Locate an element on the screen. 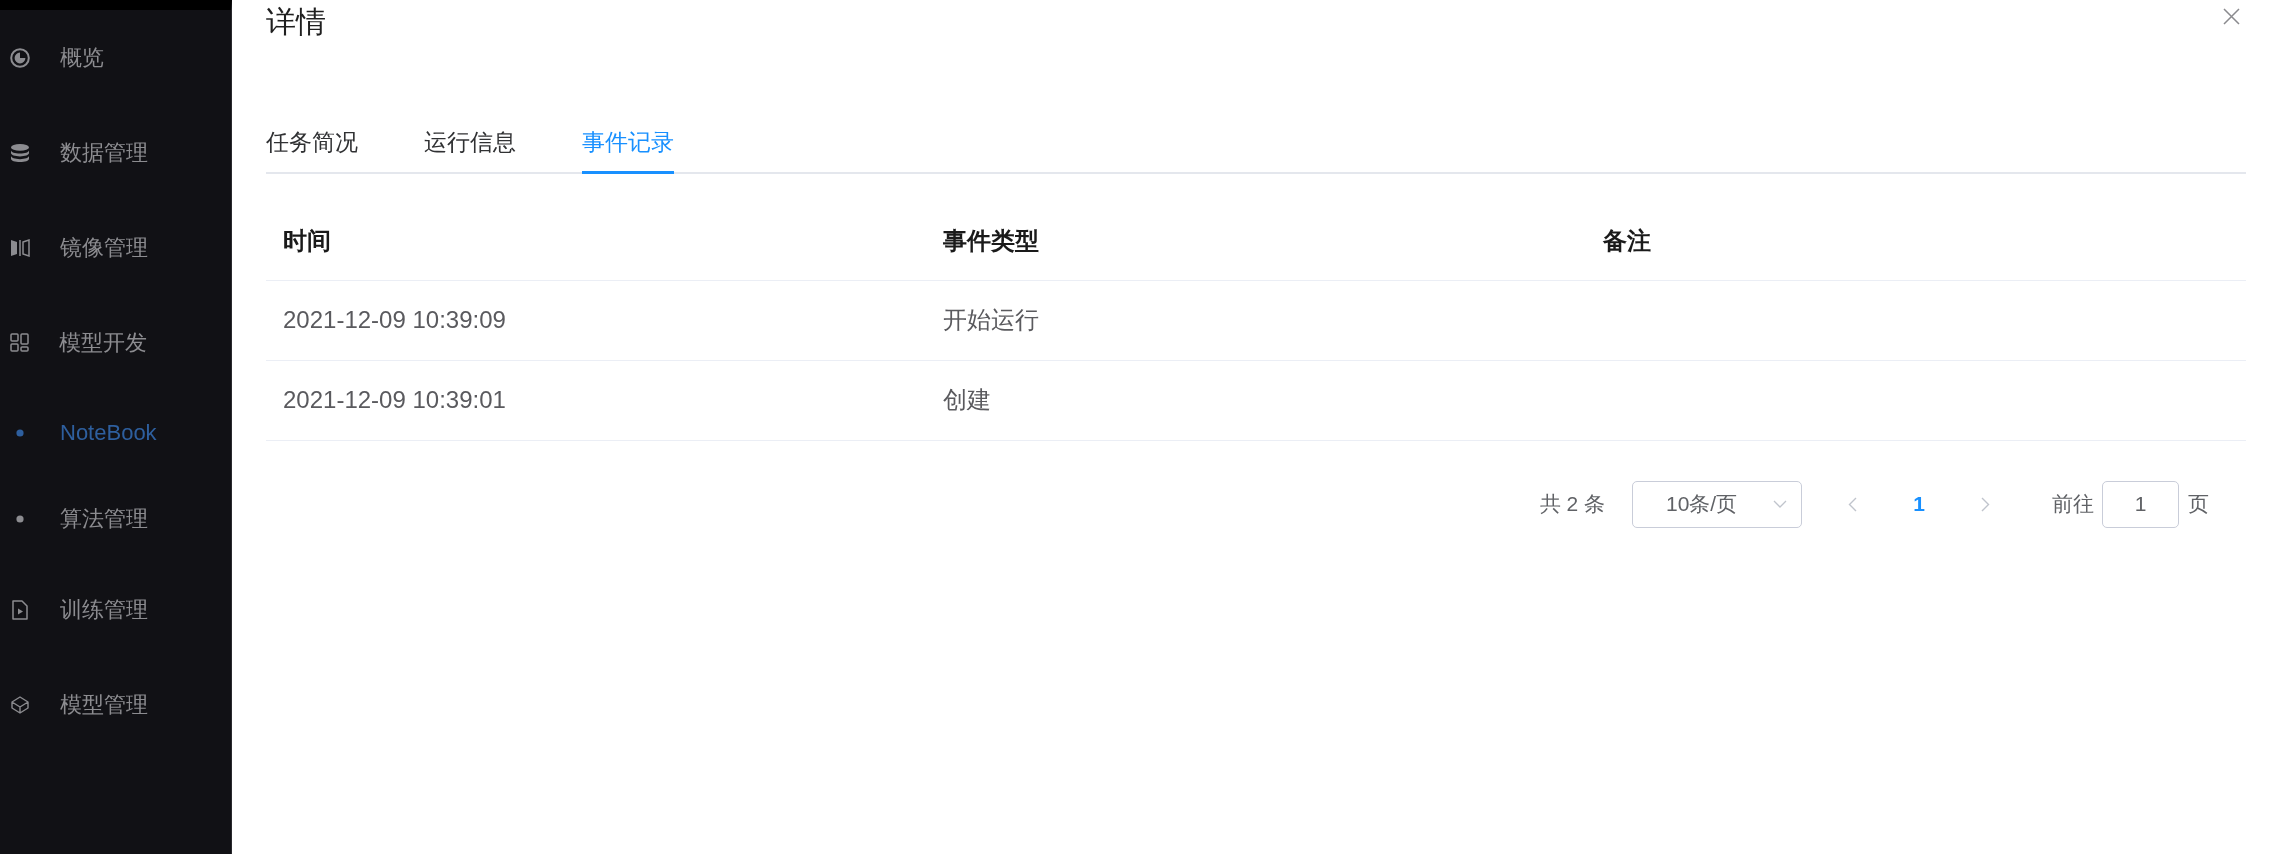  goto-label: 前往 is located at coordinates (2073, 504).